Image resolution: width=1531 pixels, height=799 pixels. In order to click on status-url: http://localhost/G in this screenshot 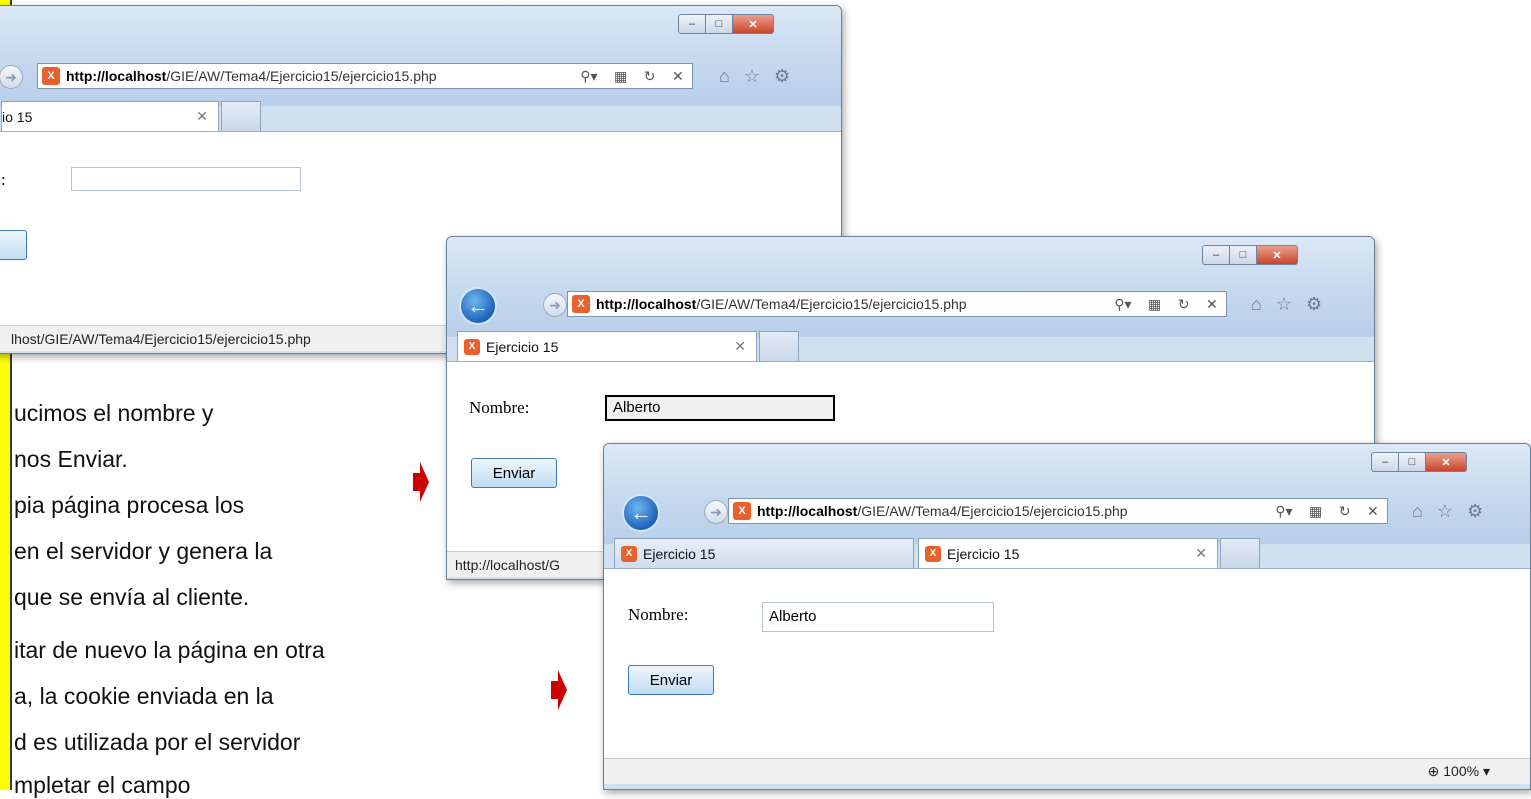, I will do `click(508, 564)`.